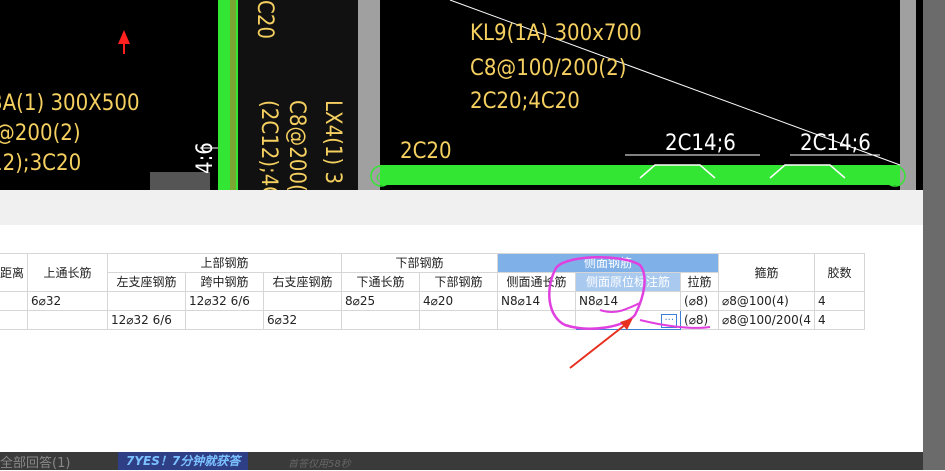  I want to click on cell: ⌀8@100(4), so click(767, 301).